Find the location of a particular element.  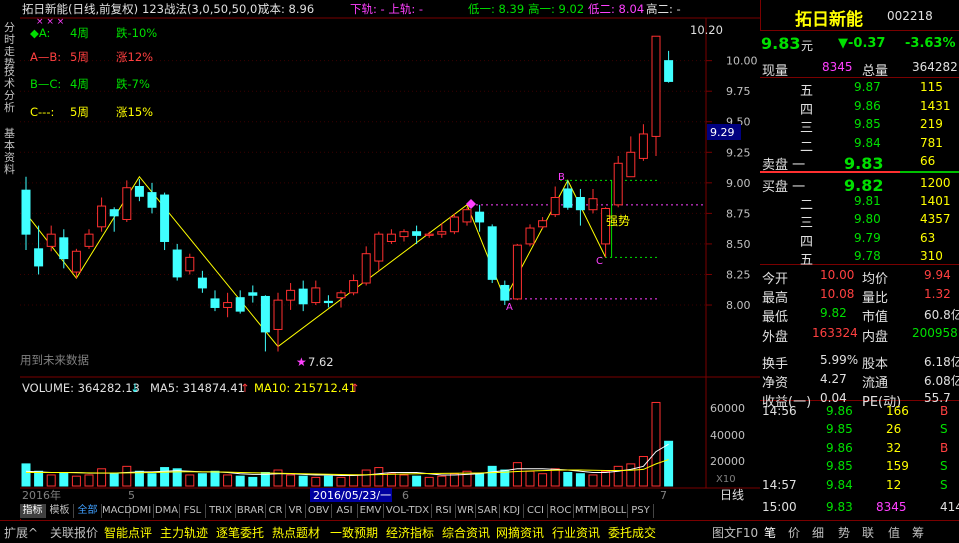

legend-c-weeks: 5周 is located at coordinates (79, 112).